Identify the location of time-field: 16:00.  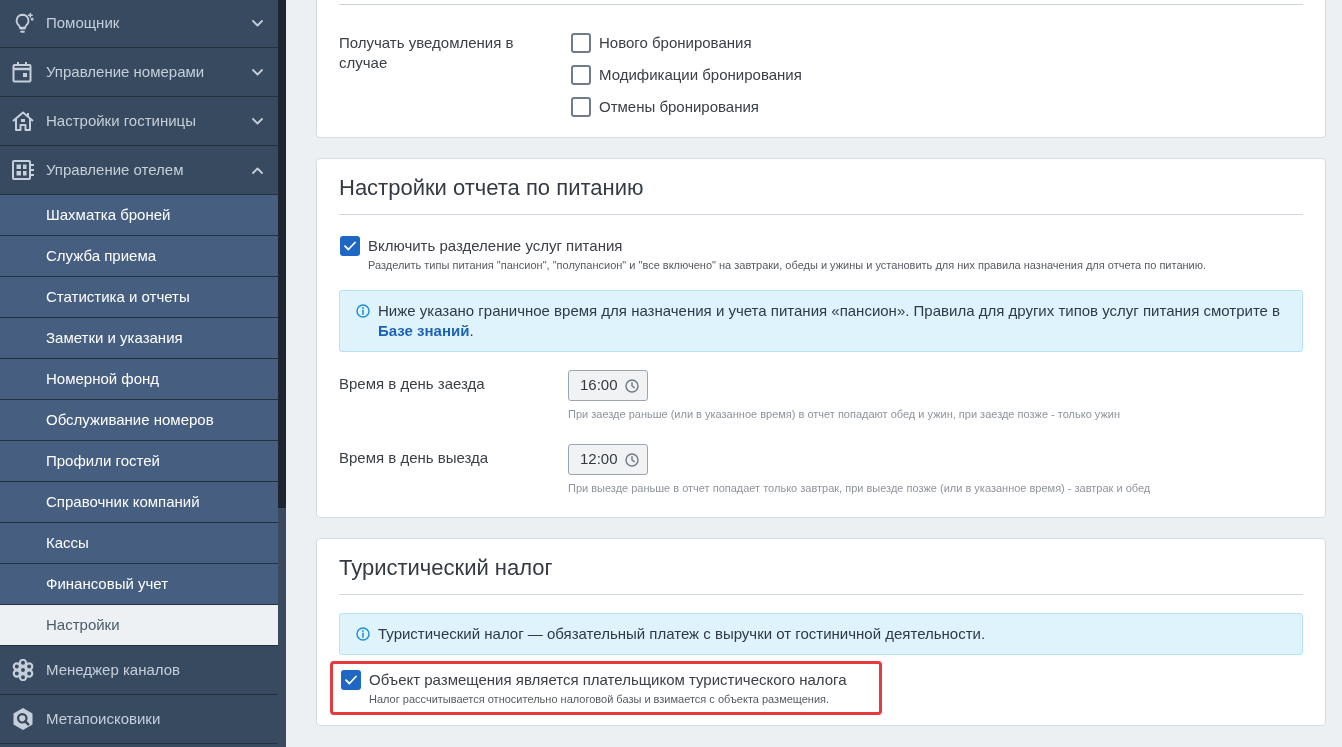
(608, 385).